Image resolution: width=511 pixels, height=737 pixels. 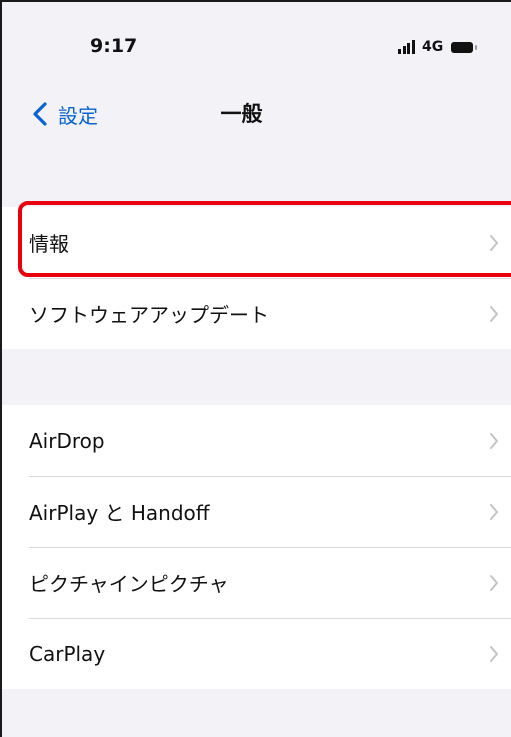 I want to click on row-label: 情報, so click(x=49, y=244).